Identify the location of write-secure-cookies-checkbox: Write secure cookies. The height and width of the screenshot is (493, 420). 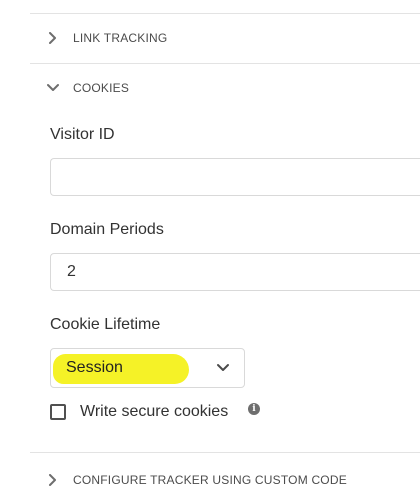
(139, 412).